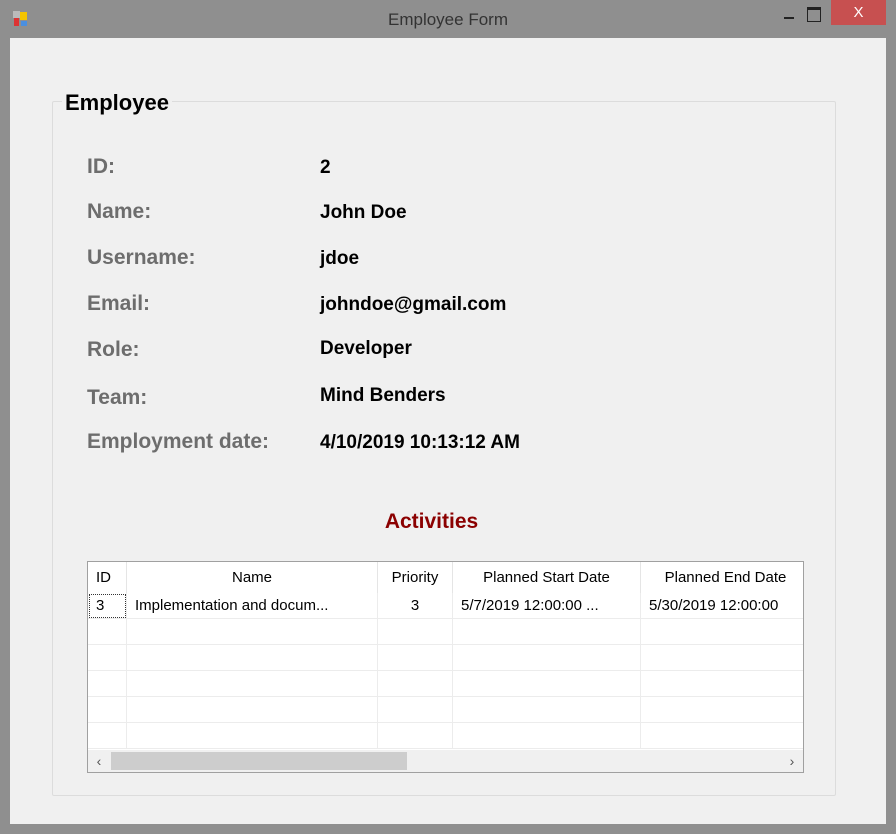 The width and height of the screenshot is (896, 834). I want to click on window-title: Employee Form, so click(448, 19).